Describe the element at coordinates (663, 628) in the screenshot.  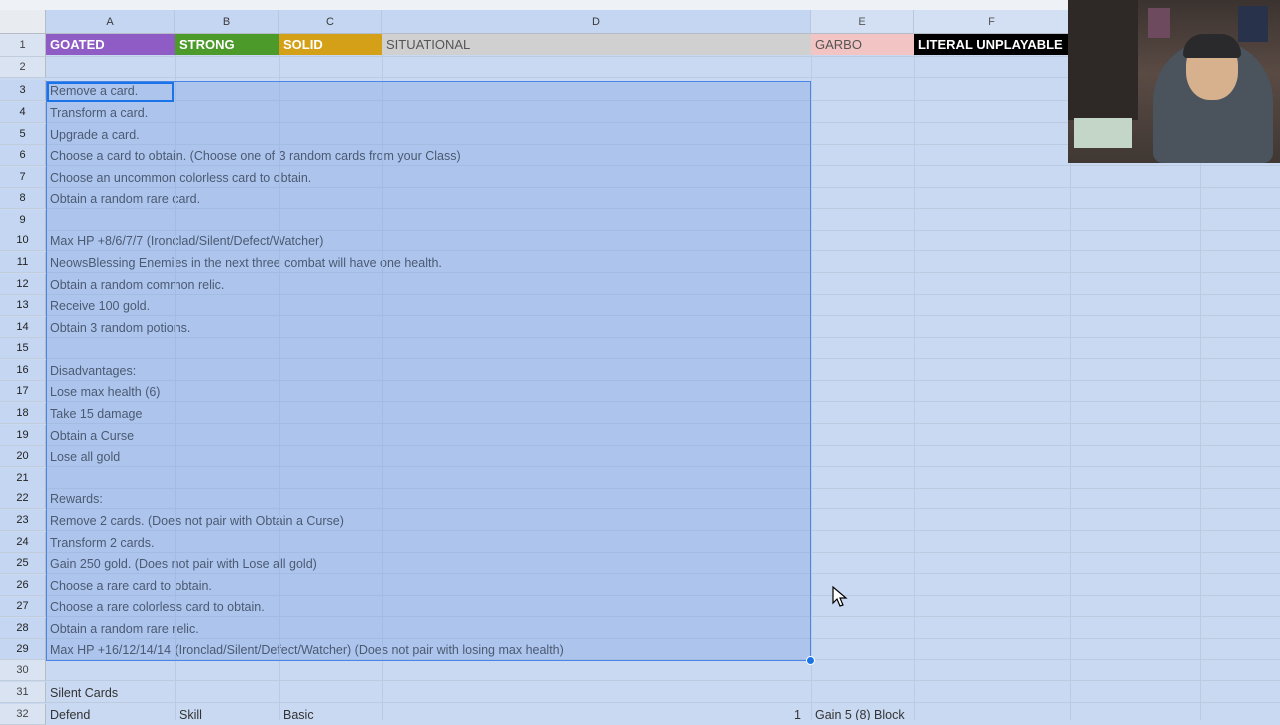
I see `table-row: Obtain a random rare relic.` at that location.